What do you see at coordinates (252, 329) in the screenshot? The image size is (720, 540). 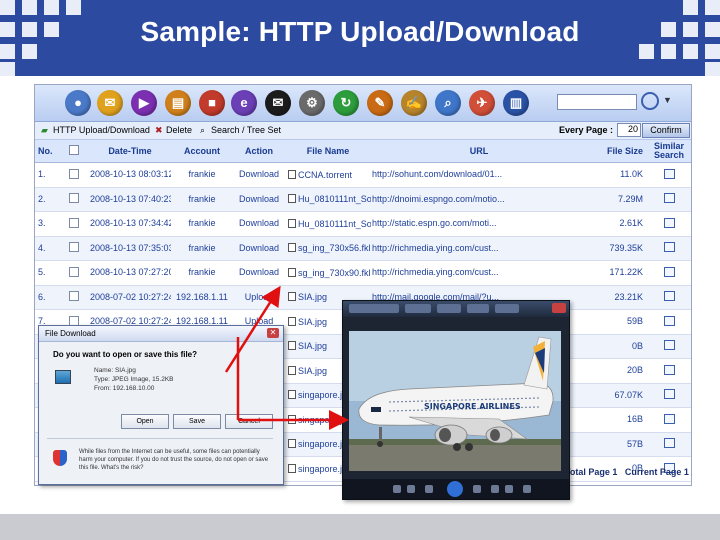 I see `arrow-to-upload-row` at bounding box center [252, 329].